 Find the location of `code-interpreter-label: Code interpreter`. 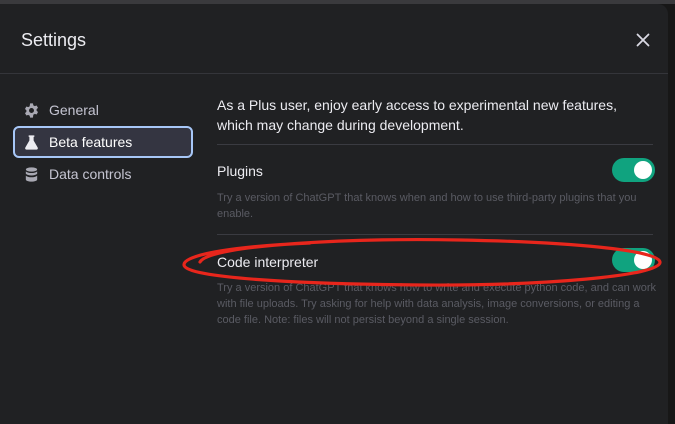

code-interpreter-label: Code interpreter is located at coordinates (268, 262).